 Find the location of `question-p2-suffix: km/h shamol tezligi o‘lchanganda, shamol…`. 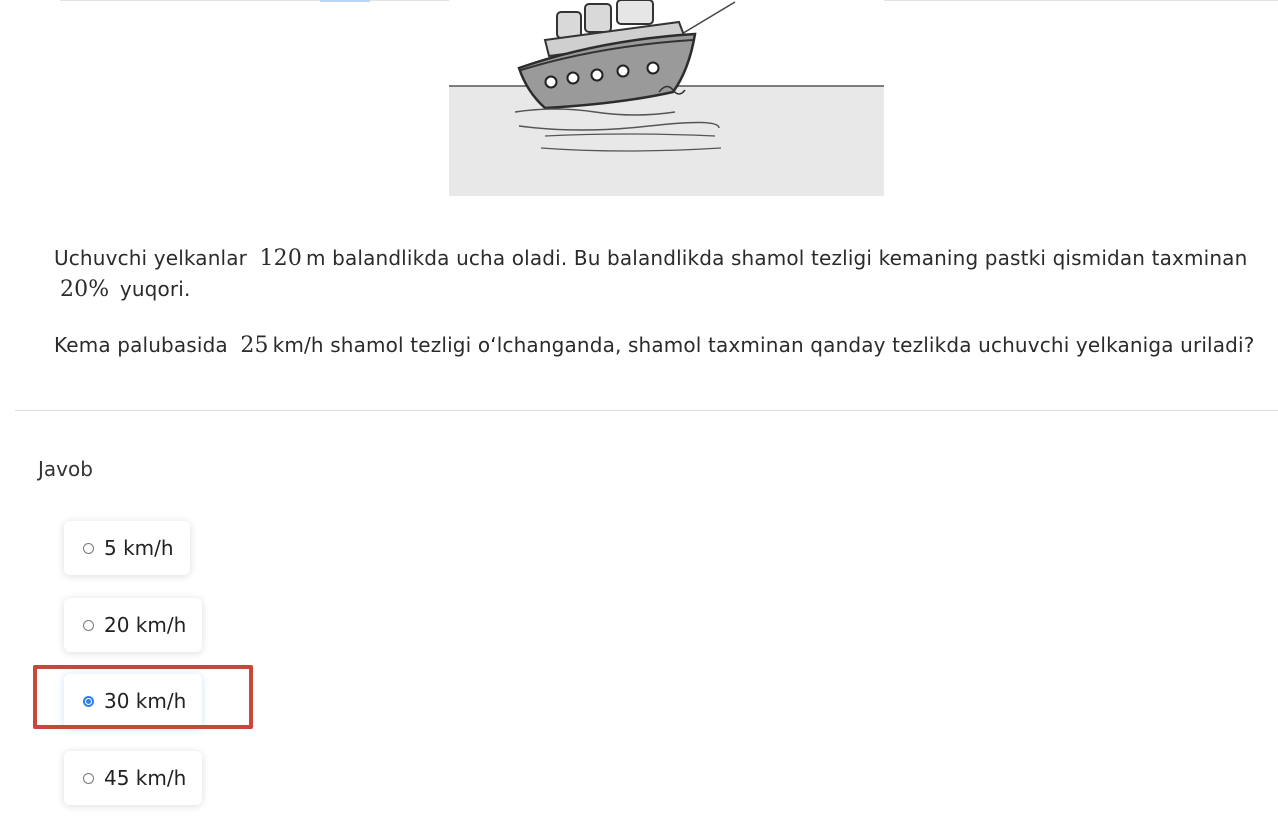

question-p2-suffix: km/h shamol tezligi o‘lchanganda, shamol… is located at coordinates (763, 345).